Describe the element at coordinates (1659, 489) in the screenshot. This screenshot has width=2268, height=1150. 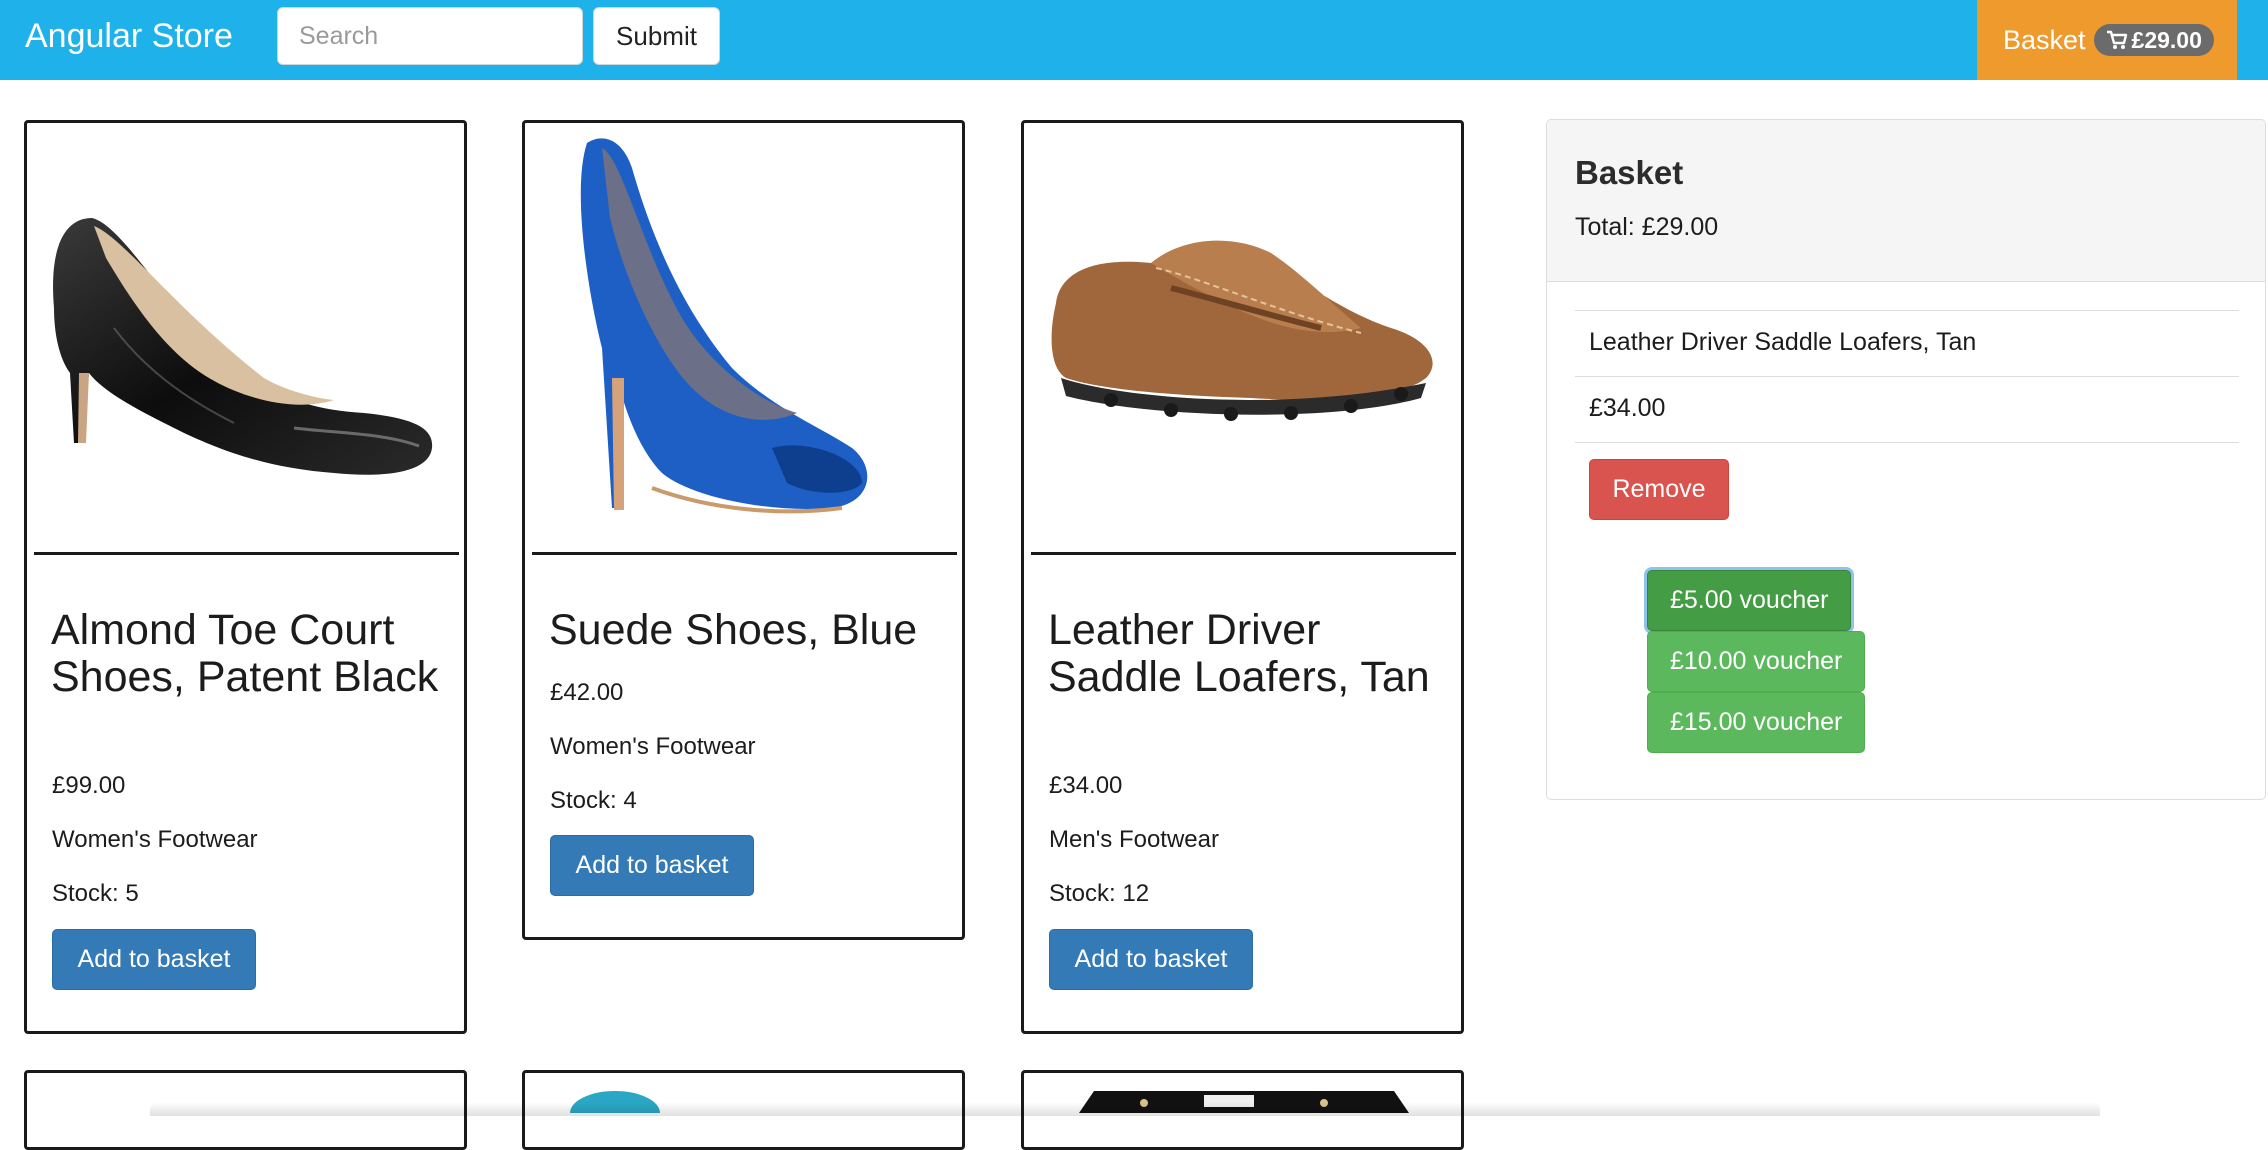
I see `remove-button: Remove` at that location.